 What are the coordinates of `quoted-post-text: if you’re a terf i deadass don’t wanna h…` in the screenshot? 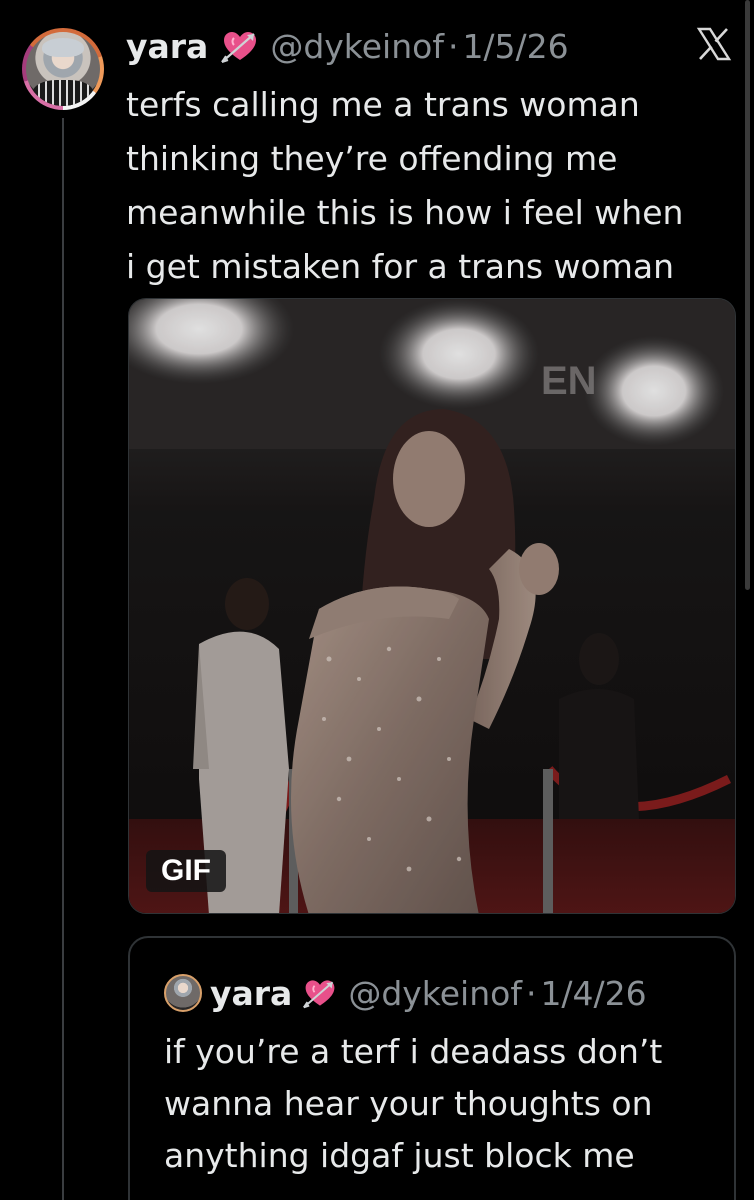 It's located at (444, 1104).